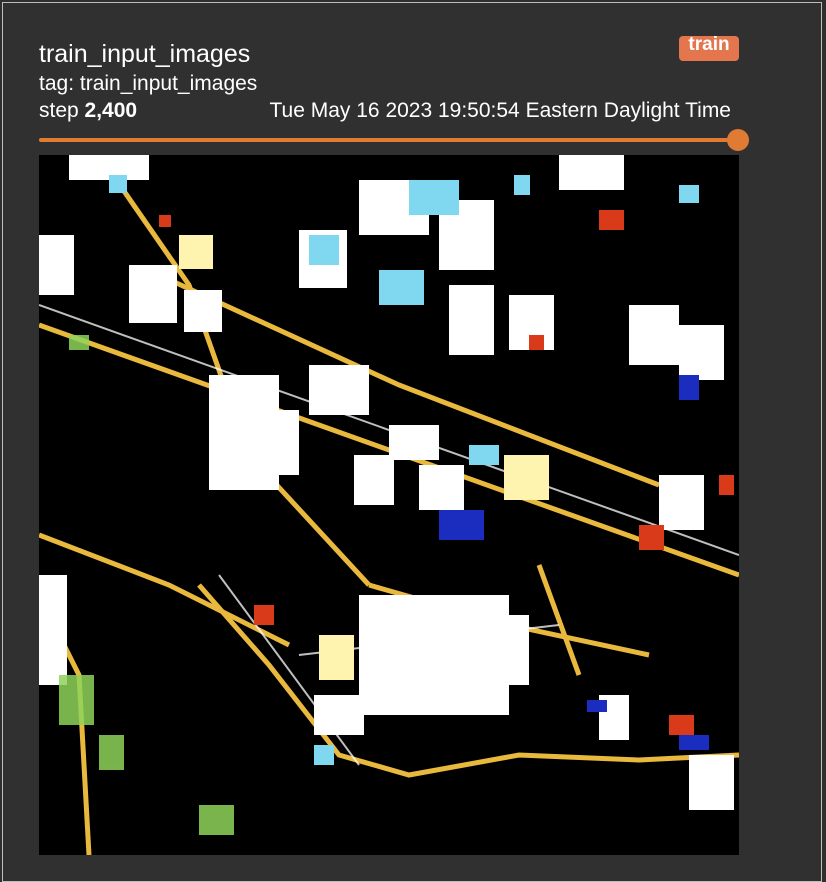  Describe the element at coordinates (148, 83) in the screenshot. I see `tag-label: tag: train_input_images` at that location.